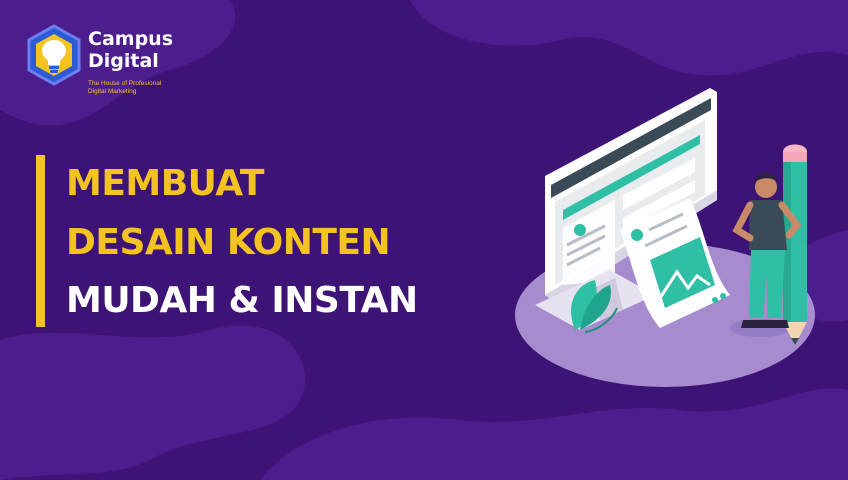 This screenshot has height=480, width=848. Describe the element at coordinates (112, 91) in the screenshot. I see `logo-tagline-line-2: Digital Marketing` at that location.